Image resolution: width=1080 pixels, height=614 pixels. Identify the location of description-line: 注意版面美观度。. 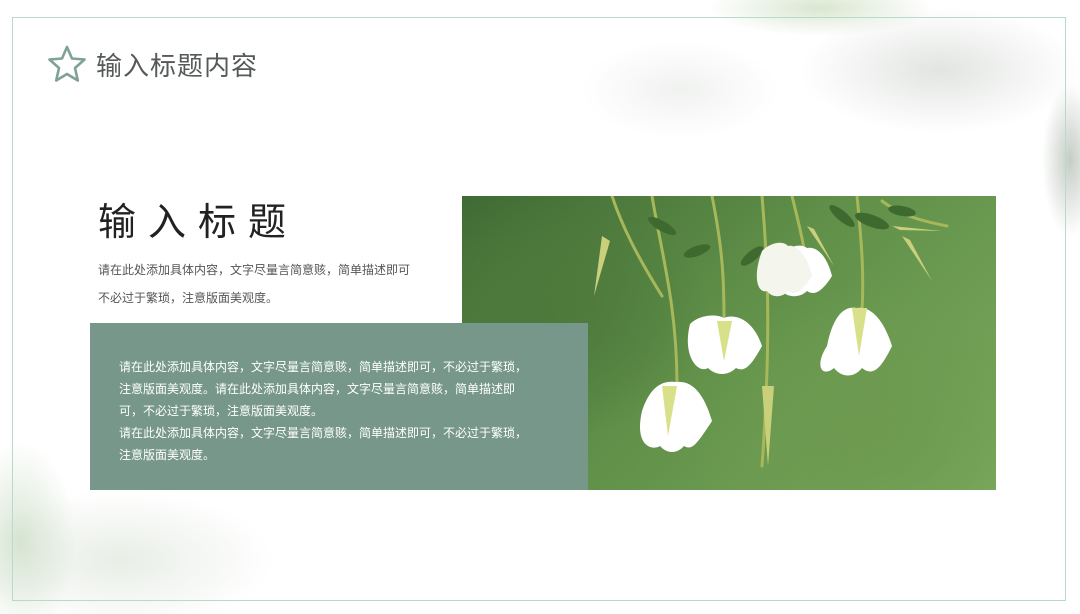
(167, 455).